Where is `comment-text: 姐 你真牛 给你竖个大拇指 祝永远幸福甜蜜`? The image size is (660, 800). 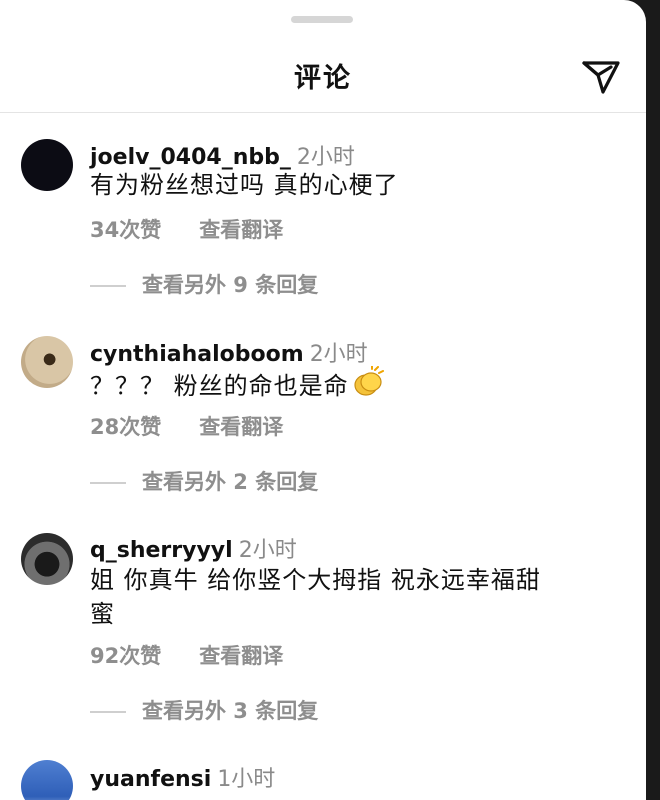 comment-text: 姐 你真牛 给你竖个大拇指 祝永远幸福甜蜜 is located at coordinates (315, 597).